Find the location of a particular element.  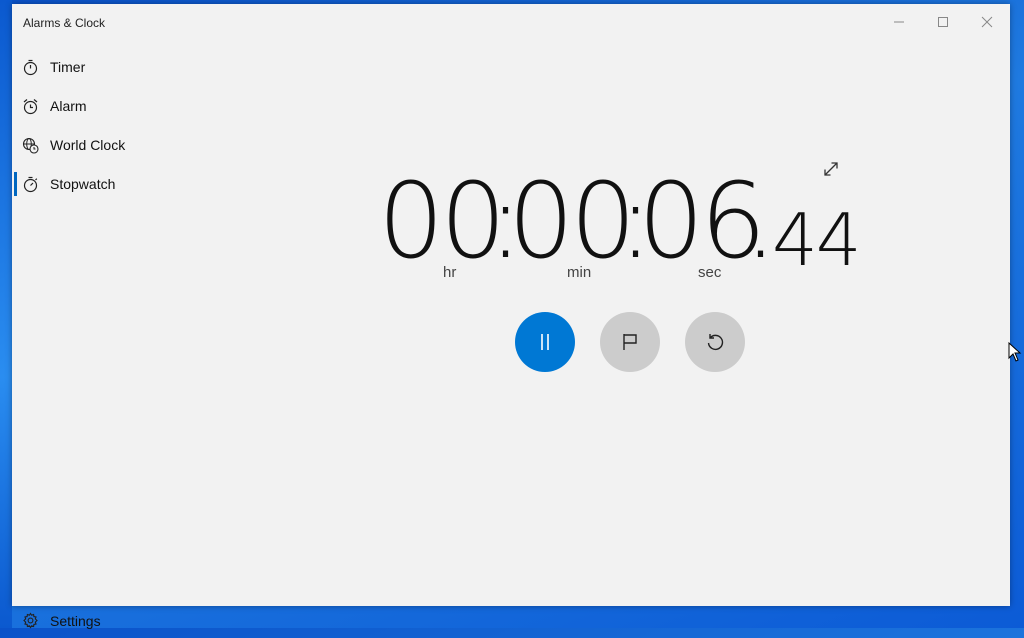

minimize-icon is located at coordinates (899, 22).